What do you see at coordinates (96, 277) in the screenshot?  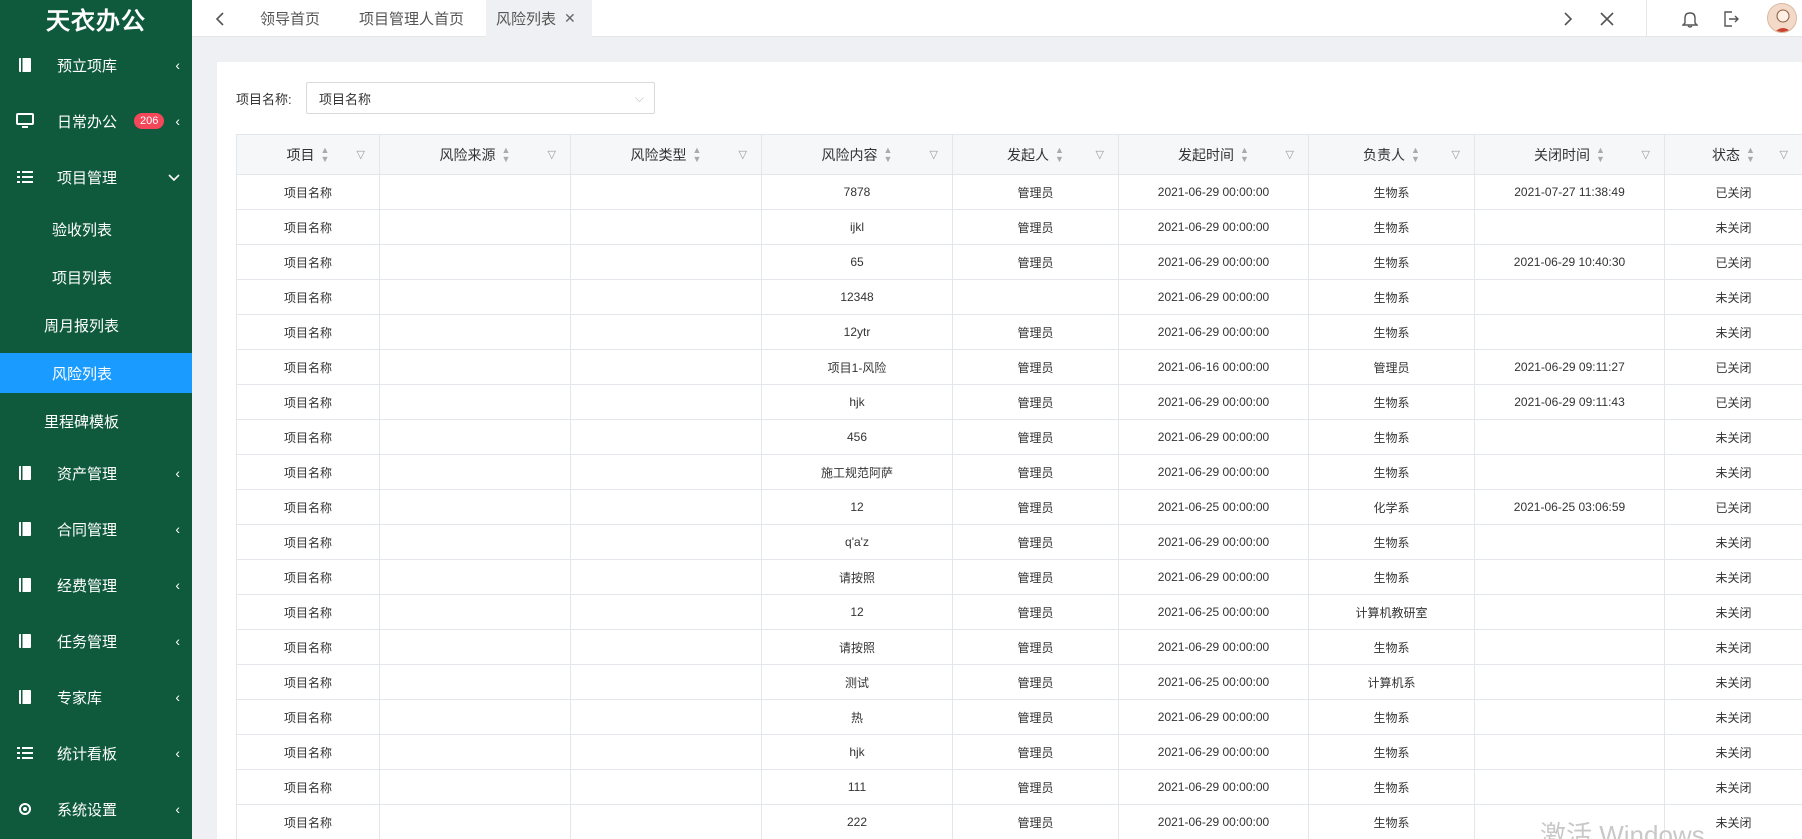 I see `sidebar-subitem-projects: 项目列表` at bounding box center [96, 277].